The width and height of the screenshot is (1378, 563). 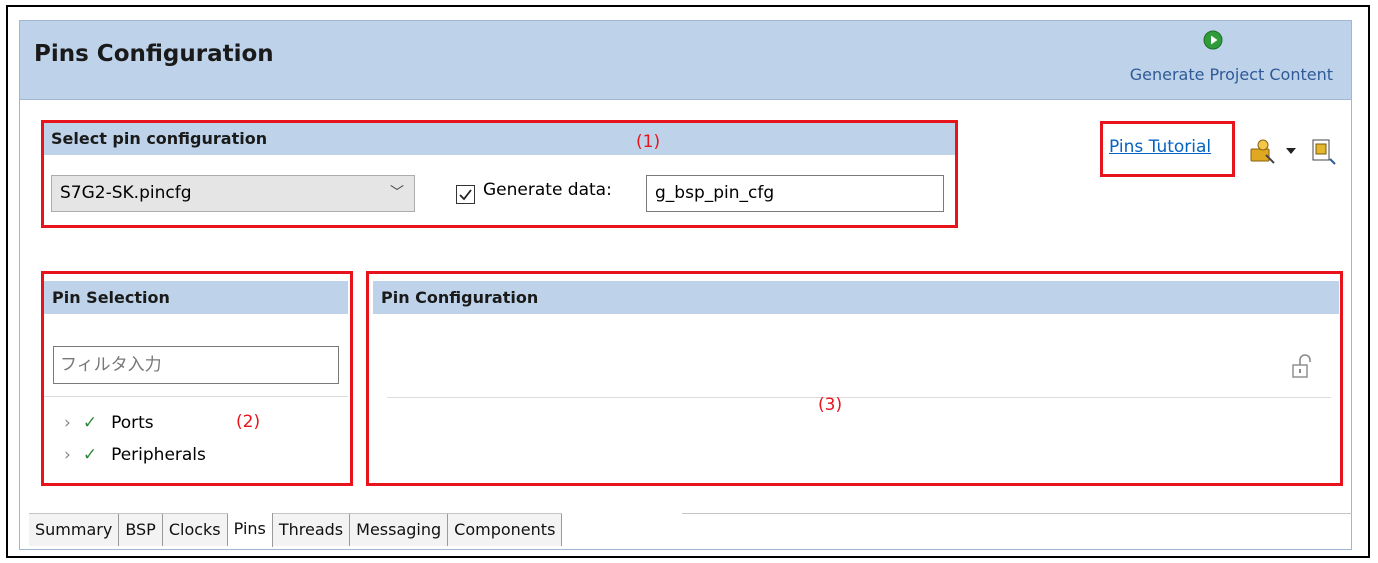 What do you see at coordinates (648, 142) in the screenshot?
I see `annotation-label-1: (1)` at bounding box center [648, 142].